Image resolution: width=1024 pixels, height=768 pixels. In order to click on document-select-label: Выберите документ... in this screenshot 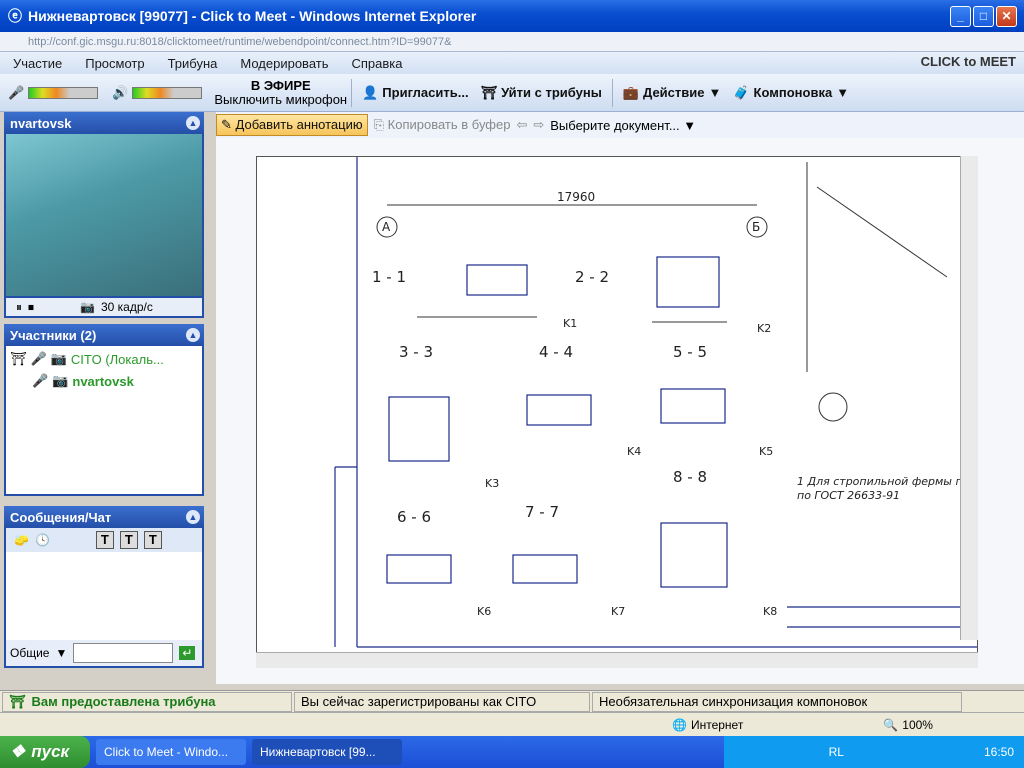, I will do `click(615, 125)`.